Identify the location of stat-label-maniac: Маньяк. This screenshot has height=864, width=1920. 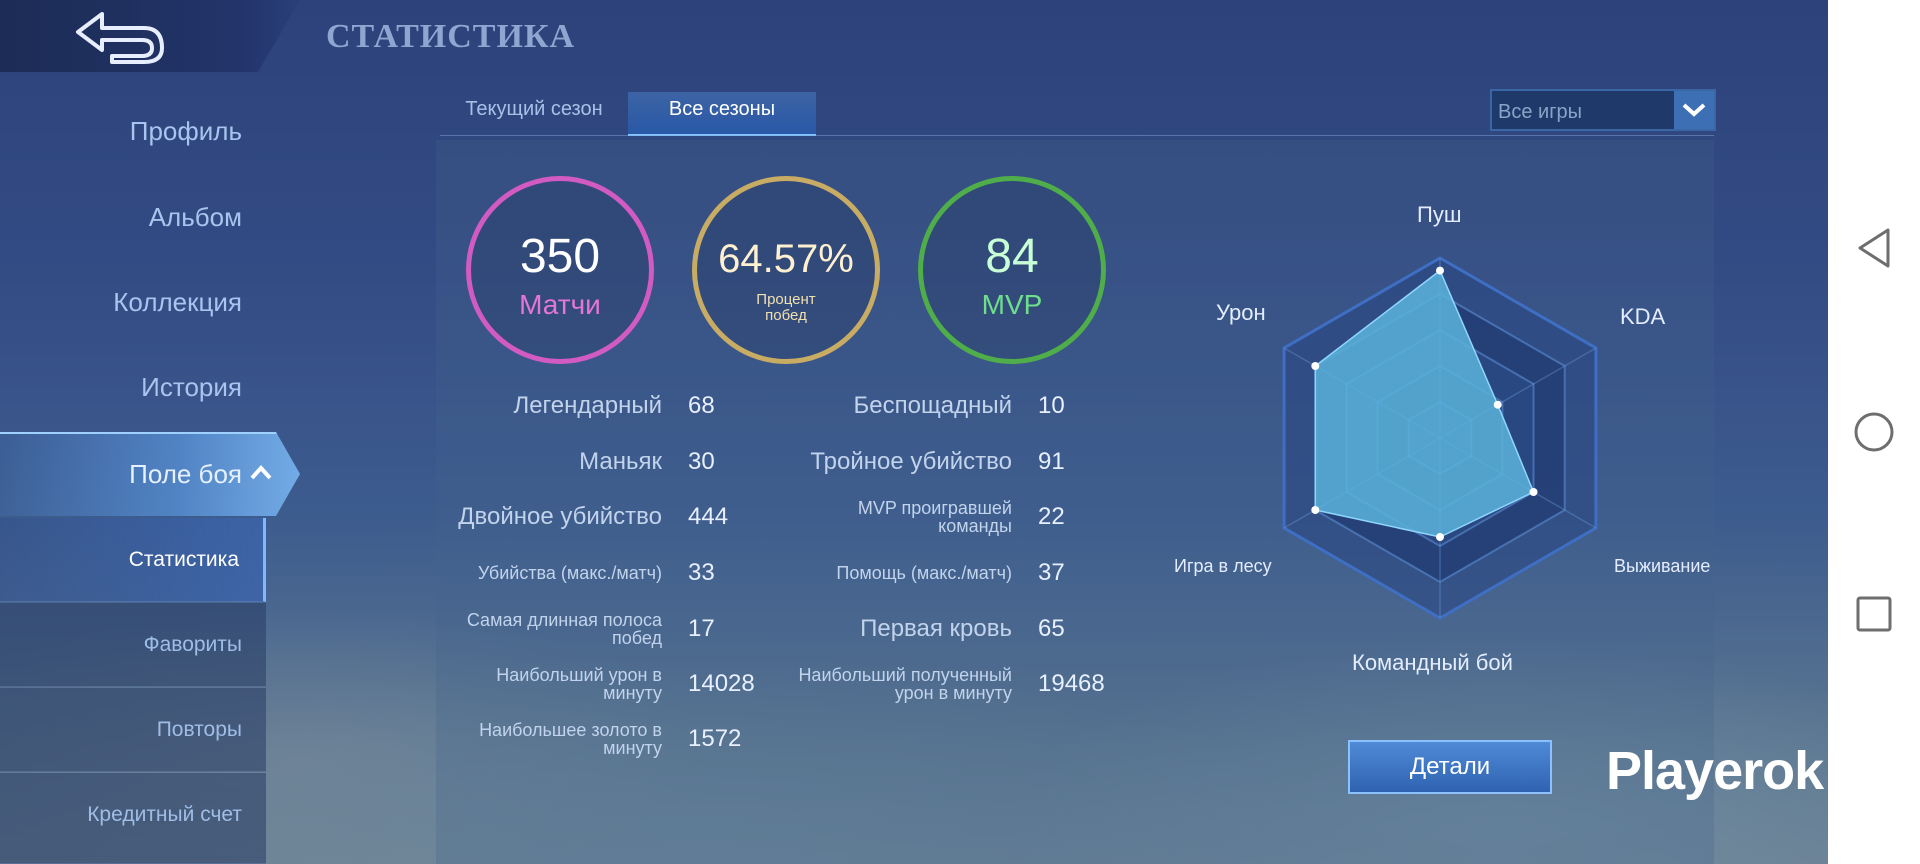
(620, 461).